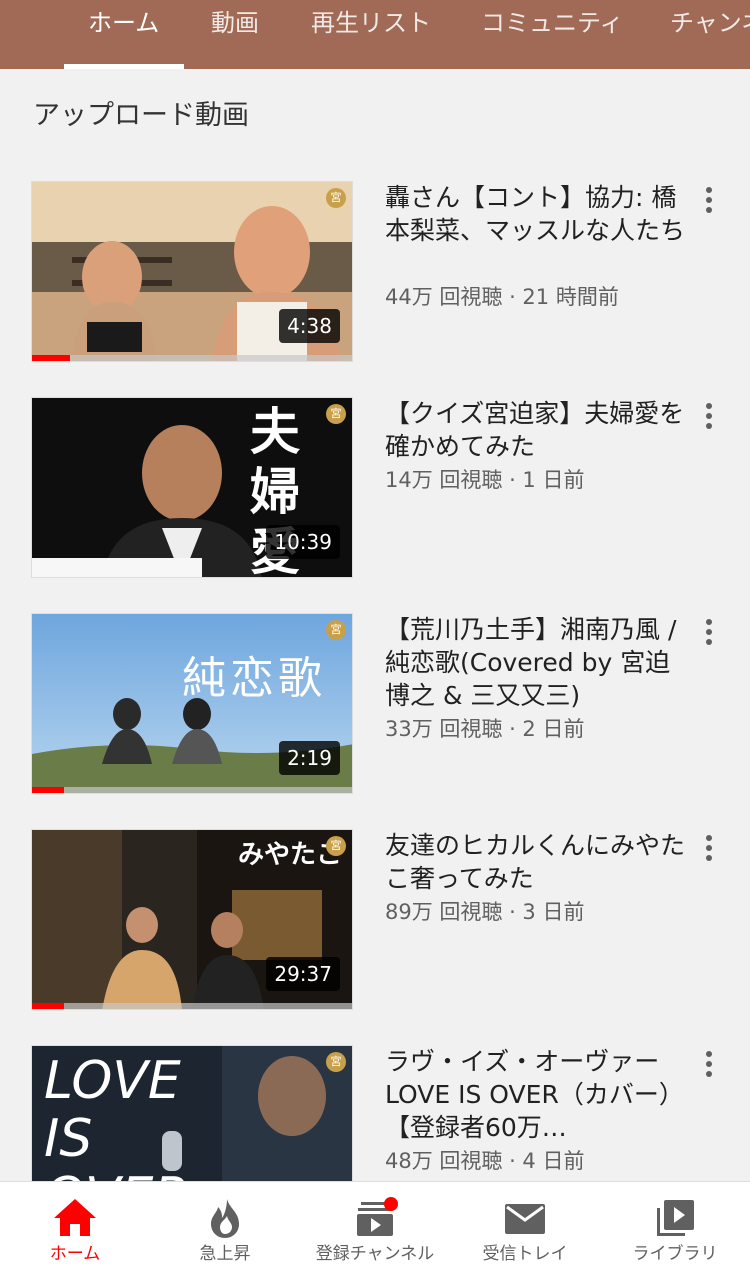 This screenshot has height=1276, width=750. I want to click on subscriptions-icon, so click(377, 1216).